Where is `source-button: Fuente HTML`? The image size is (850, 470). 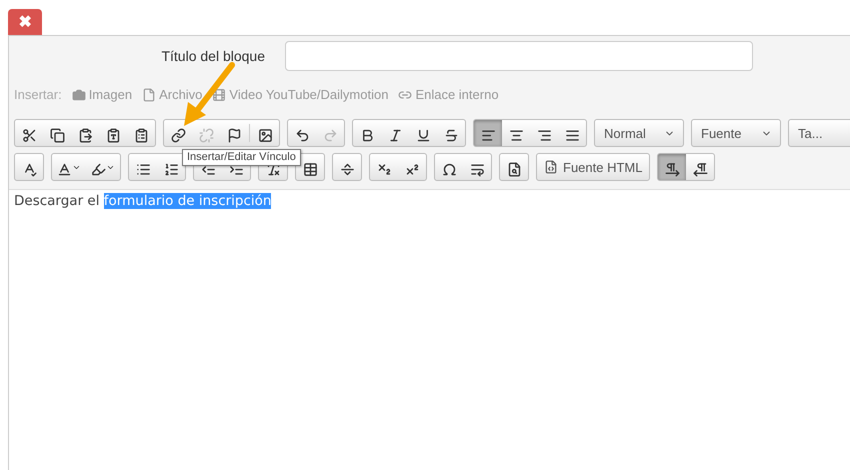 source-button: Fuente HTML is located at coordinates (593, 167).